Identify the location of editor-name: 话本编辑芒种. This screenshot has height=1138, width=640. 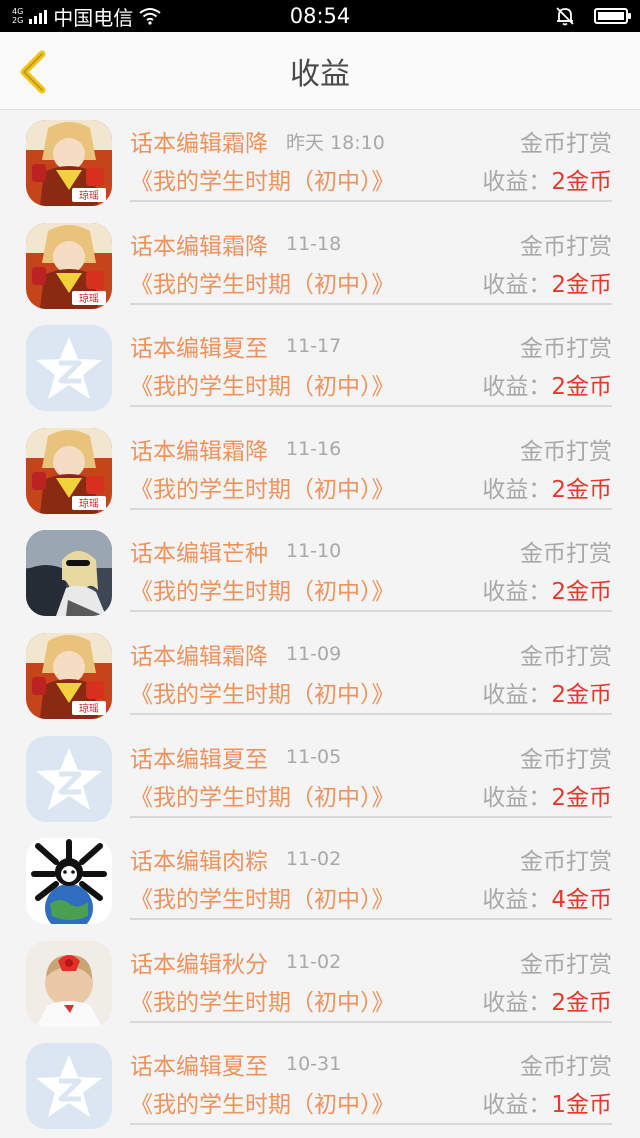
(199, 554).